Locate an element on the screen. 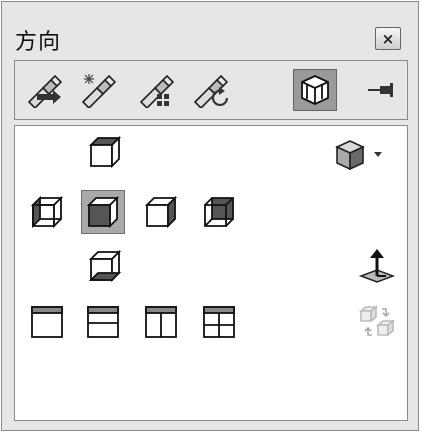 Image resolution: width=422 pixels, height=433 pixels. normal-to-arrow-icon is located at coordinates (377, 266).